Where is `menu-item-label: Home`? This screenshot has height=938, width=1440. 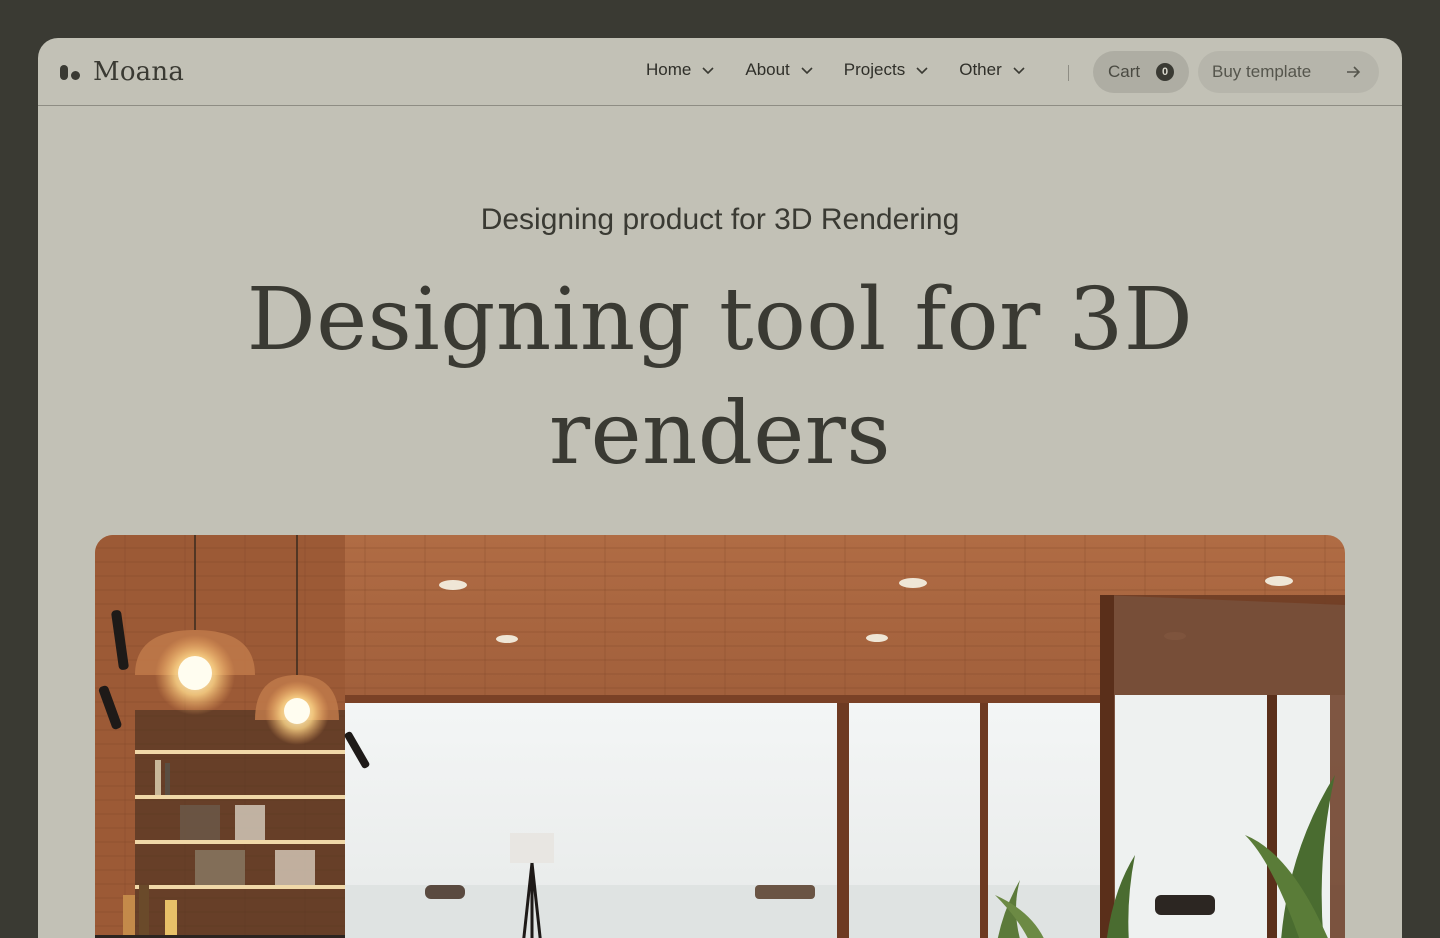 menu-item-label: Home is located at coordinates (669, 69).